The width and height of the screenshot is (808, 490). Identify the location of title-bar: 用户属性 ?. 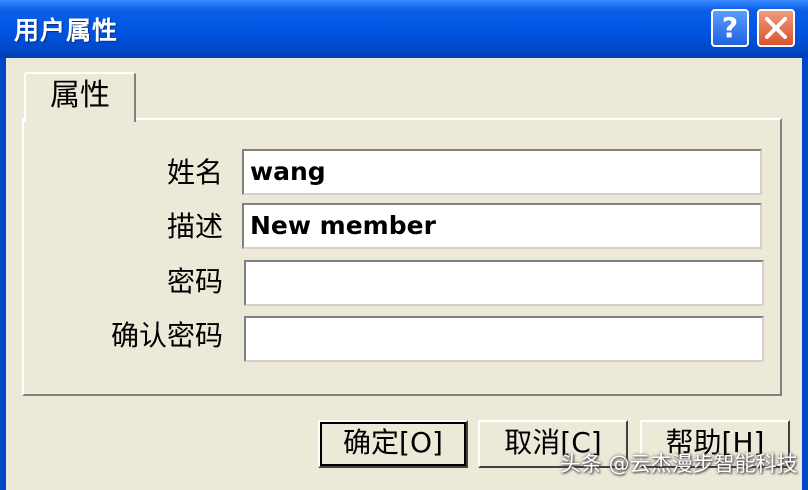
(404, 29).